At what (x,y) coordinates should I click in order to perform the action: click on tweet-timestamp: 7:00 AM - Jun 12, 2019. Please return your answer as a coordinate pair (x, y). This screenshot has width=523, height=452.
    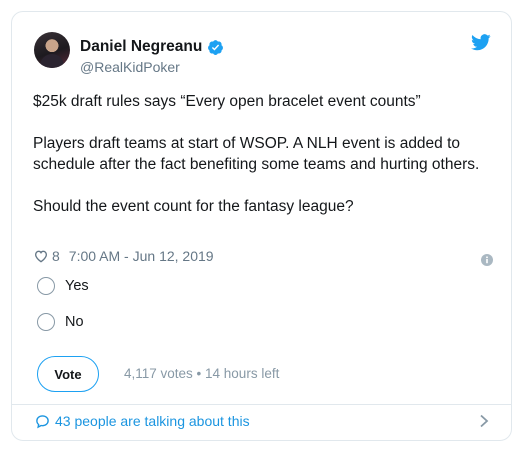
    Looking at the image, I should click on (141, 256).